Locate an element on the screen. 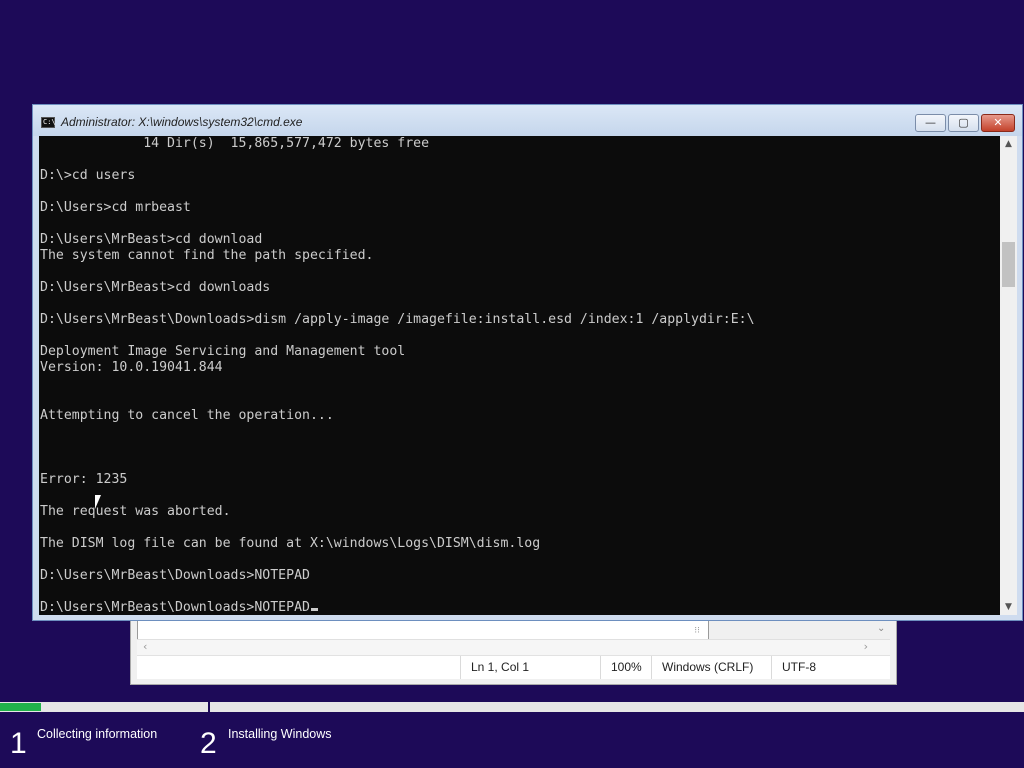 Image resolution: width=1024 pixels, height=768 pixels. progress-step-divider is located at coordinates (209, 708).